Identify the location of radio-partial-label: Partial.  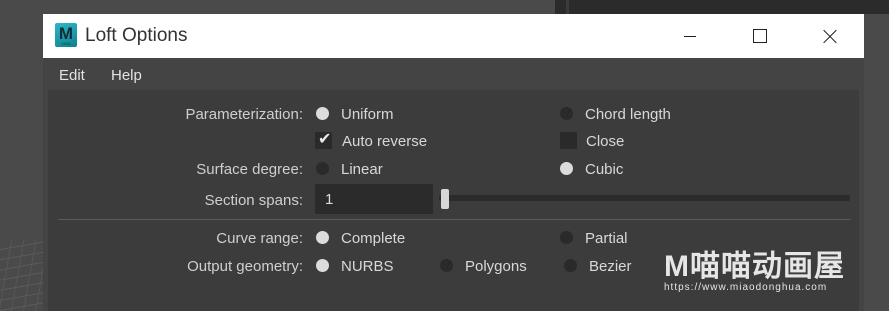
(606, 238).